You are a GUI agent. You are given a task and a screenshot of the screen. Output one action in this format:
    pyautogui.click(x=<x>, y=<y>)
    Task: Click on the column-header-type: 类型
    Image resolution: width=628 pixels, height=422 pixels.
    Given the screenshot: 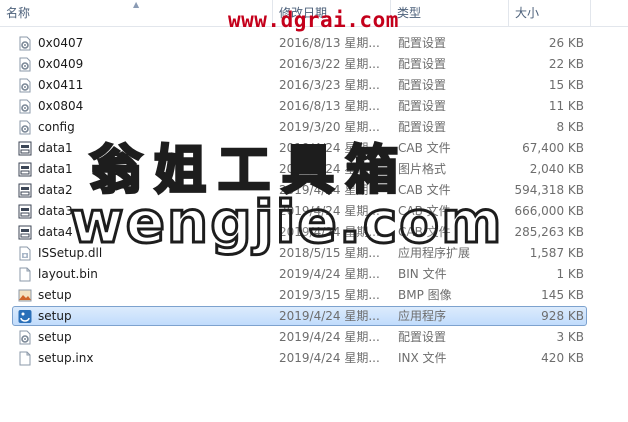 What is the action you would take?
    pyautogui.click(x=450, y=13)
    